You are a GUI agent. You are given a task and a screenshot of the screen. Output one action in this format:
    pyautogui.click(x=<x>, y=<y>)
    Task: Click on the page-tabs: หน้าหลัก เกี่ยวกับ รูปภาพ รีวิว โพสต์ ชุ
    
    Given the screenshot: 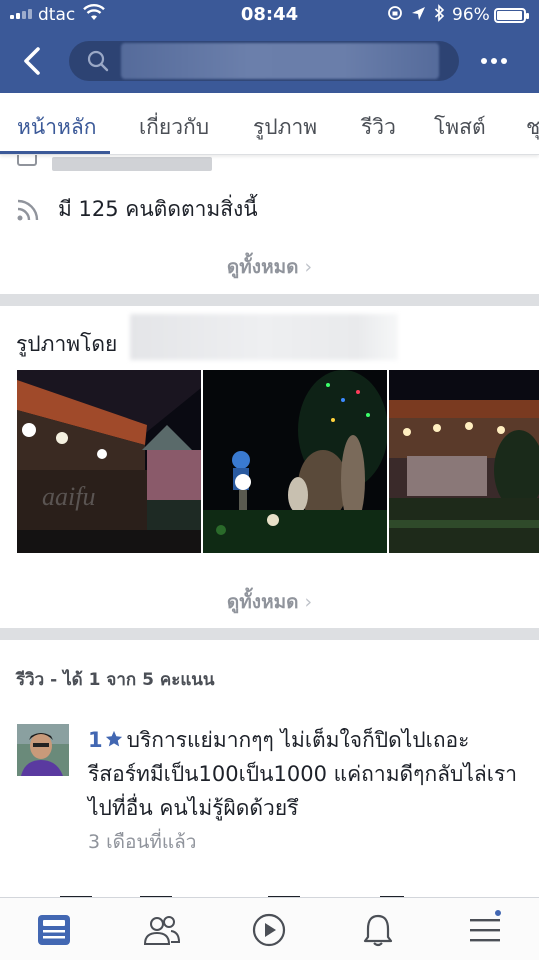 What is the action you would take?
    pyautogui.click(x=269, y=124)
    